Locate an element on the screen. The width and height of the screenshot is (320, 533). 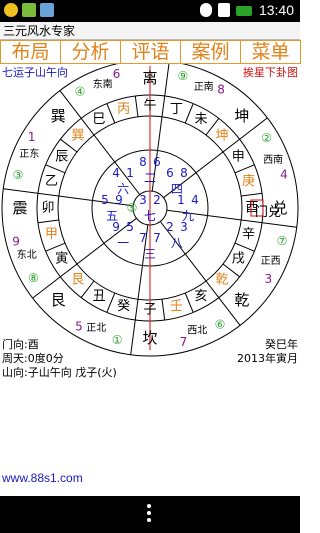
palace-mountain-star: 5 is located at coordinates (105, 200).